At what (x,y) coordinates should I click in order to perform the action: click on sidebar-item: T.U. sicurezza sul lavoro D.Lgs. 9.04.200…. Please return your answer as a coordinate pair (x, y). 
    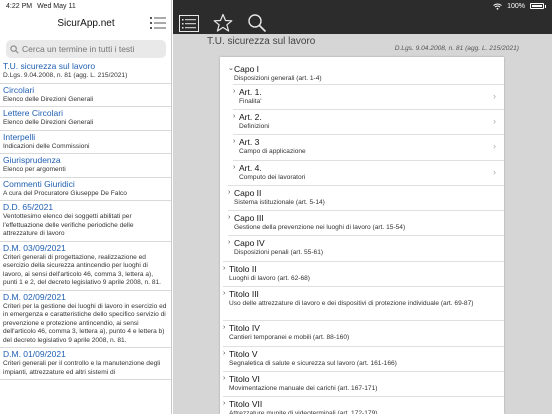
    Looking at the image, I should click on (85, 72).